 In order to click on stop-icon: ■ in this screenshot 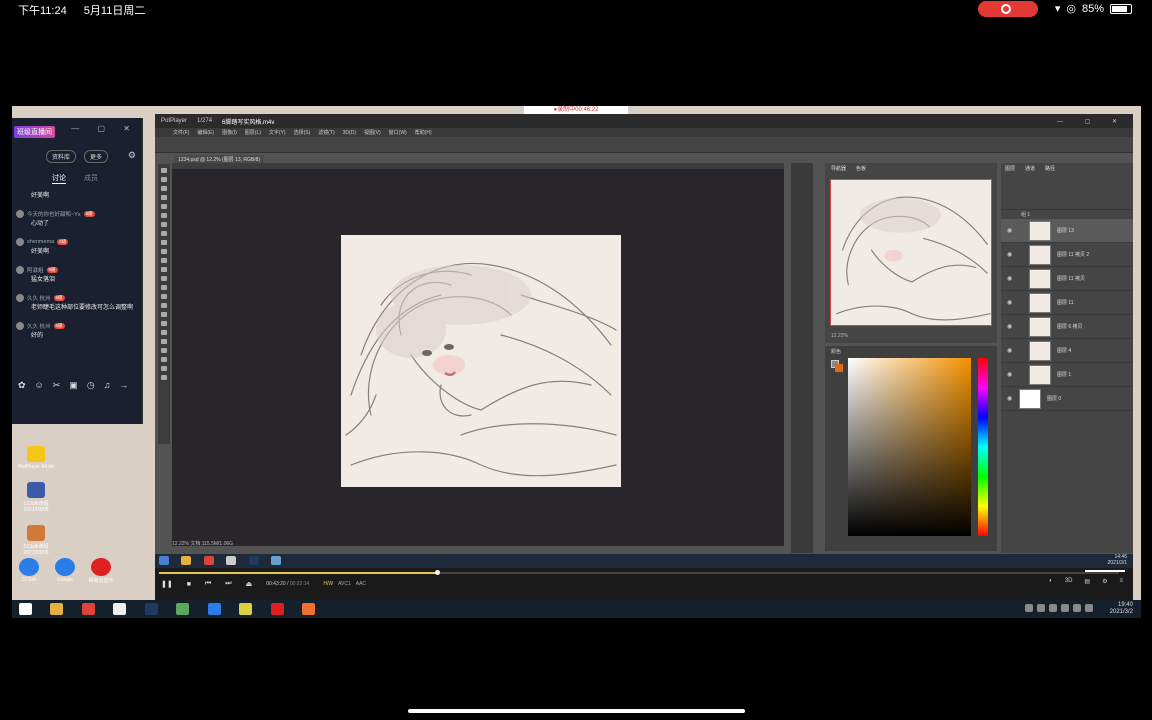, I will do `click(189, 584)`.